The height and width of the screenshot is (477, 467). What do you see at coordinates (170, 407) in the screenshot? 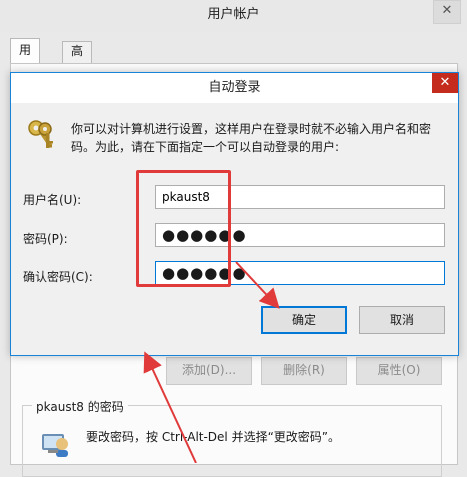
I see `arrow-from-bottom` at bounding box center [170, 407].